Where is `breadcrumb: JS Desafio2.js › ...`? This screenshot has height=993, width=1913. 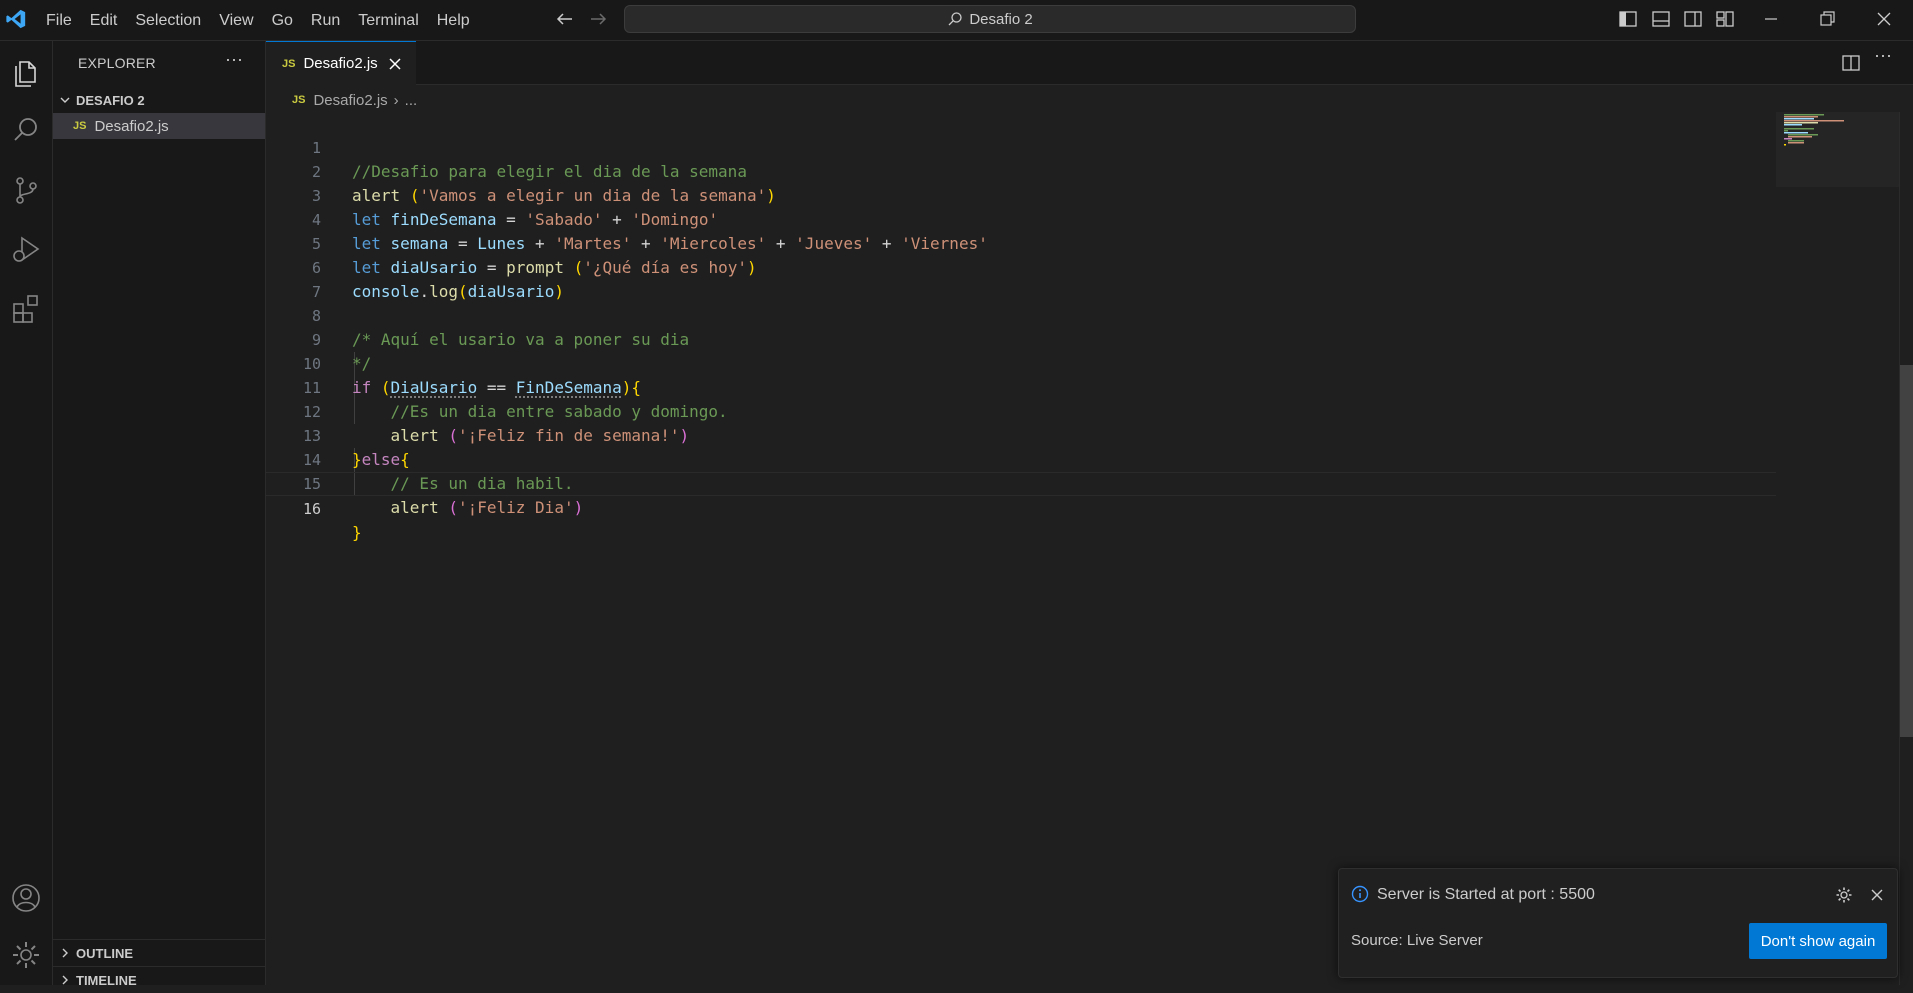
breadcrumb: JS Desafio2.js › ... is located at coordinates (341, 100).